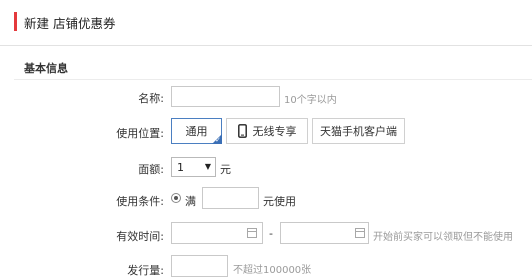  What do you see at coordinates (190, 201) in the screenshot?
I see `condition-radio-label: 满` at bounding box center [190, 201].